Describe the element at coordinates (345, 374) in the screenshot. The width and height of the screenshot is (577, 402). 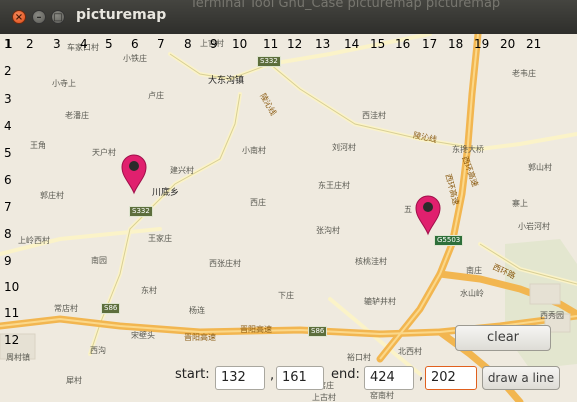
I see `end-label: end:` at that location.